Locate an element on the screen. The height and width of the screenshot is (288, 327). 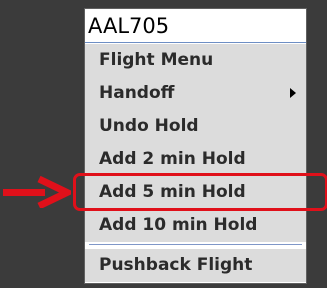
menu-item-handoff: Handoff is located at coordinates (195, 93).